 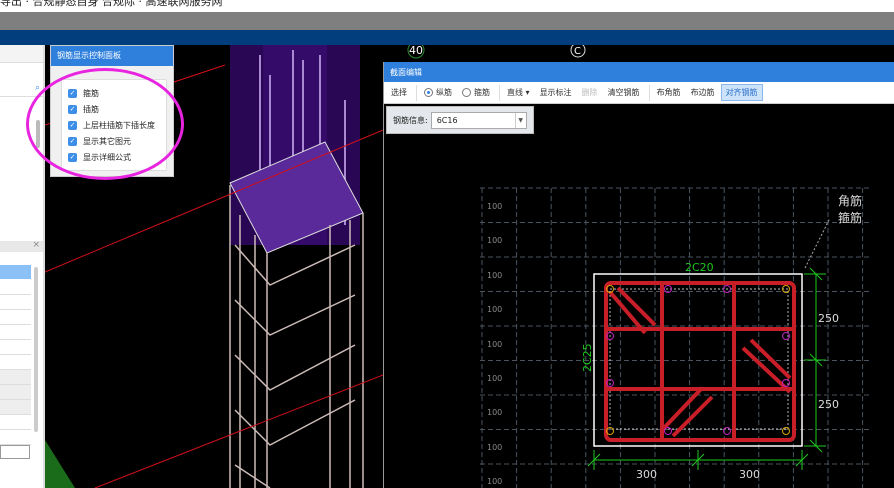 What do you see at coordinates (60, 464) in the screenshot?
I see `green-element` at bounding box center [60, 464].